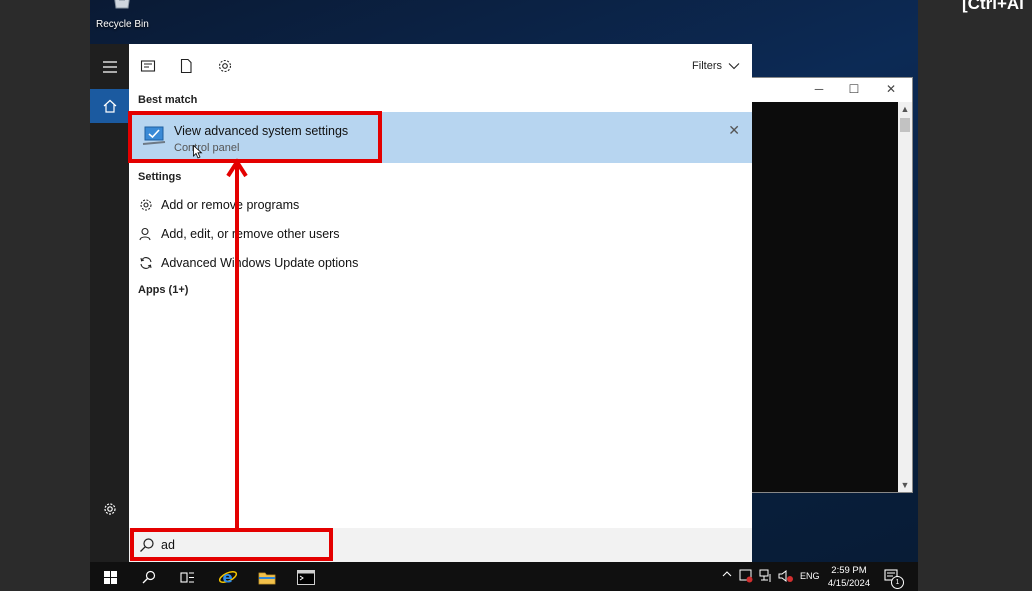  Describe the element at coordinates (168, 100) in the screenshot. I see `best-match-heading: Best match` at that location.